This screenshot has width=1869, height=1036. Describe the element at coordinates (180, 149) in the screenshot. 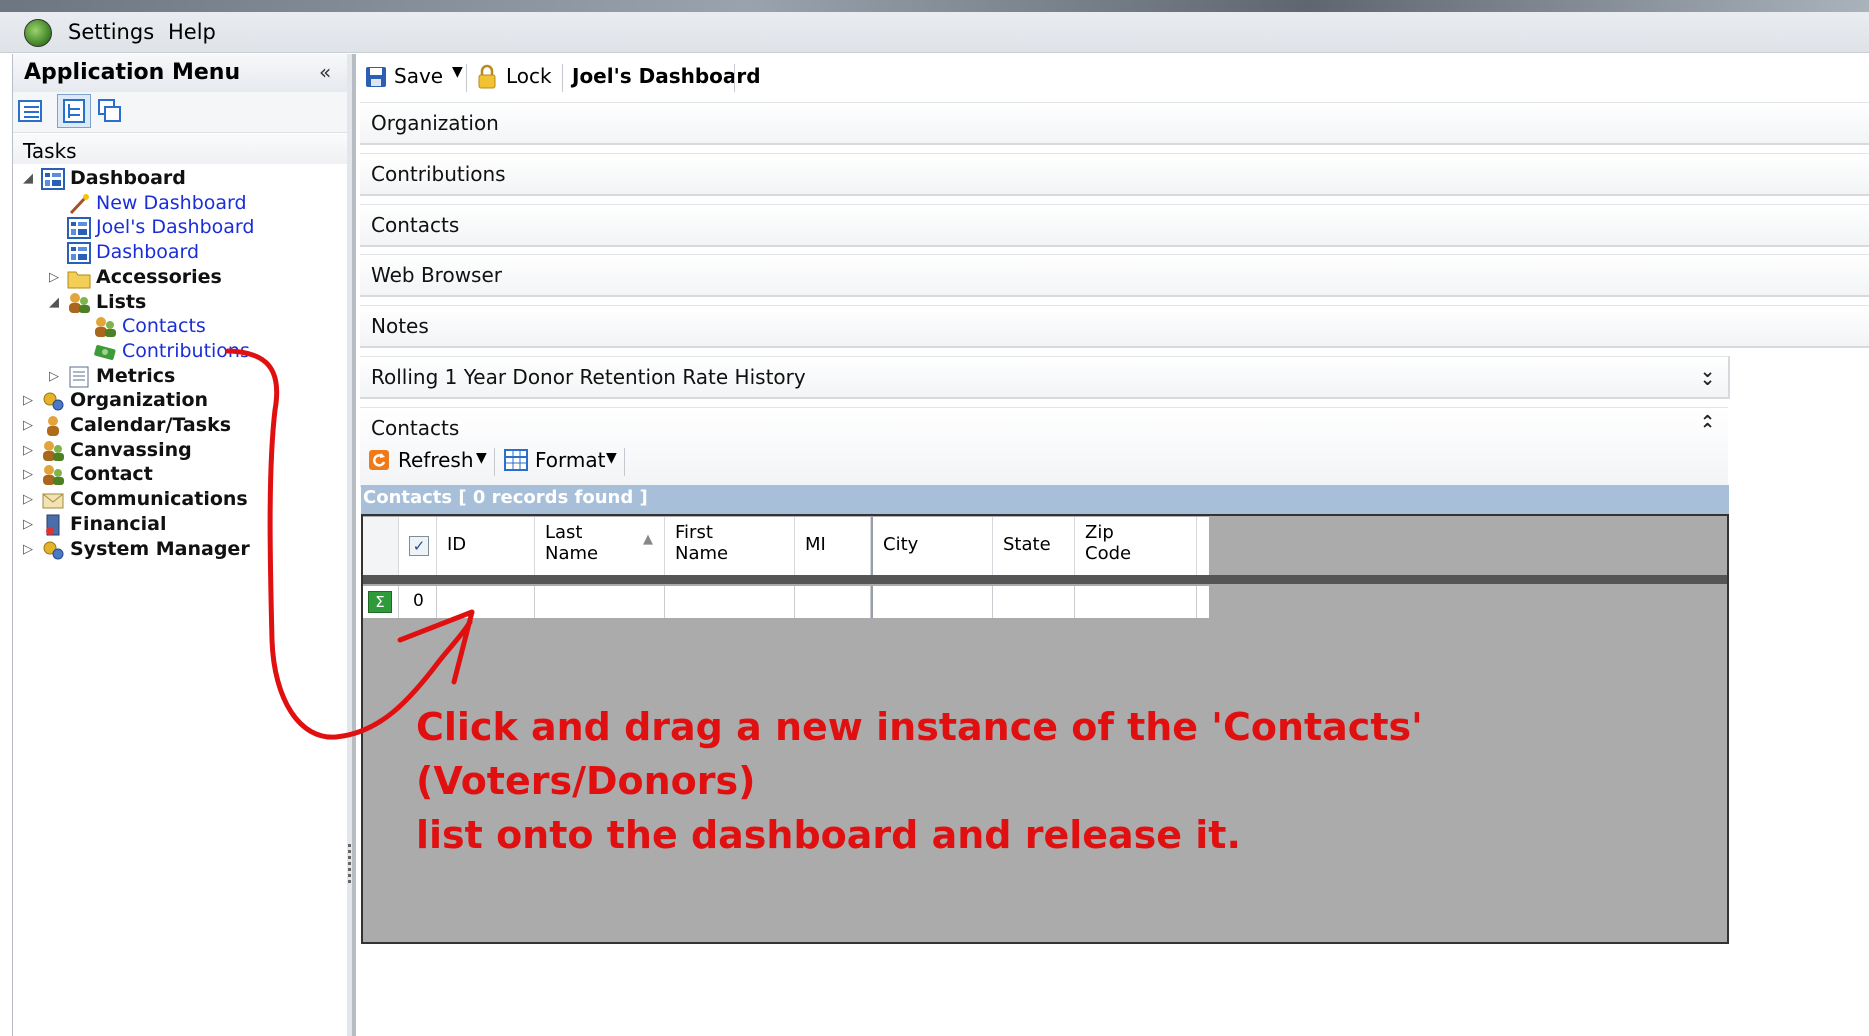

I see `tasks-header: Tasks` at that location.